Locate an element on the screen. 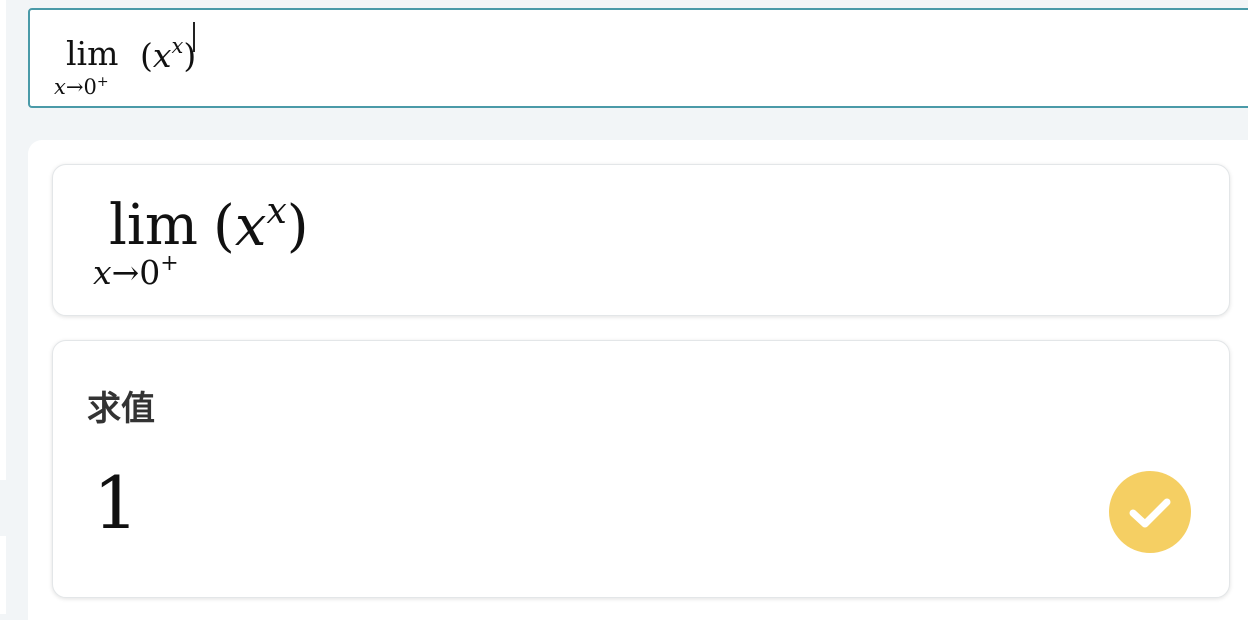  expression-subscript-arrow: → is located at coordinates (125, 272).